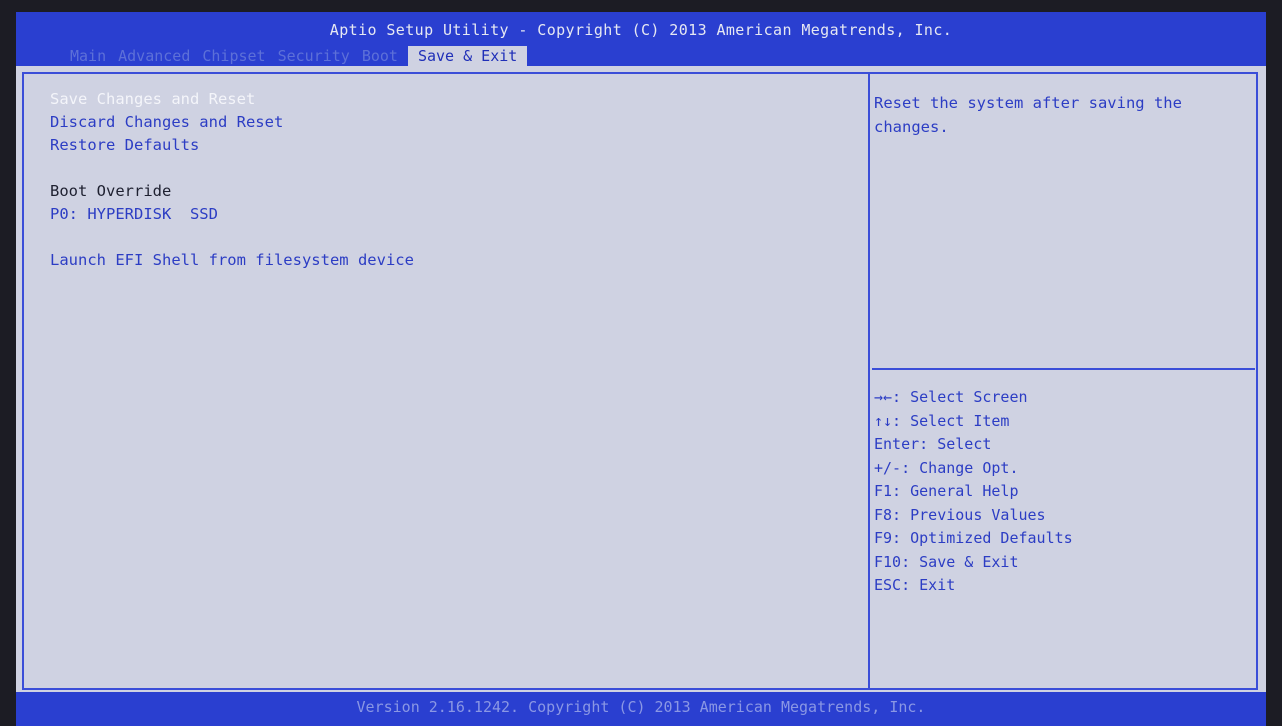 This screenshot has height=726, width=1282. What do you see at coordinates (154, 56) in the screenshot?
I see `tab-advanced: Advanced` at bounding box center [154, 56].